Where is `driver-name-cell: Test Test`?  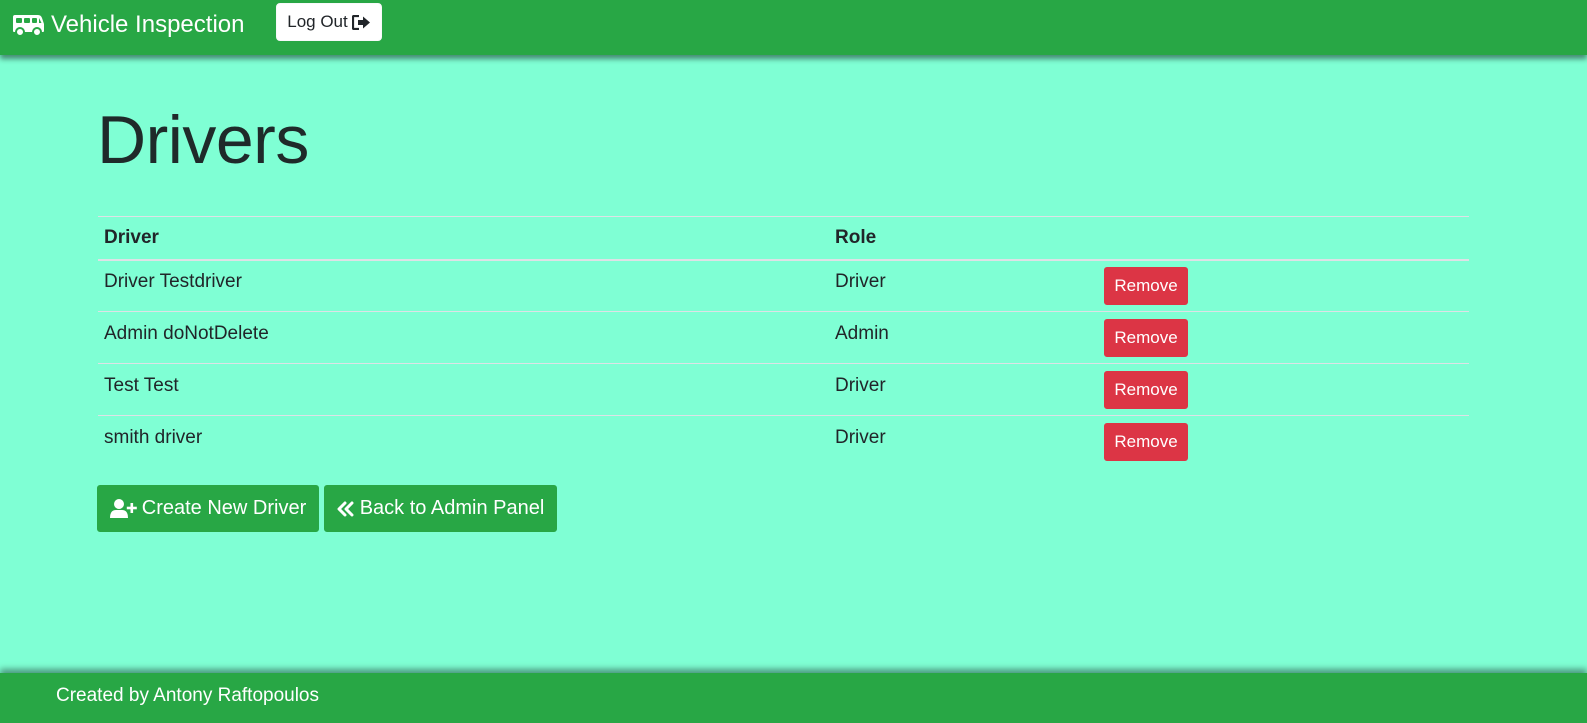 driver-name-cell: Test Test is located at coordinates (463, 389).